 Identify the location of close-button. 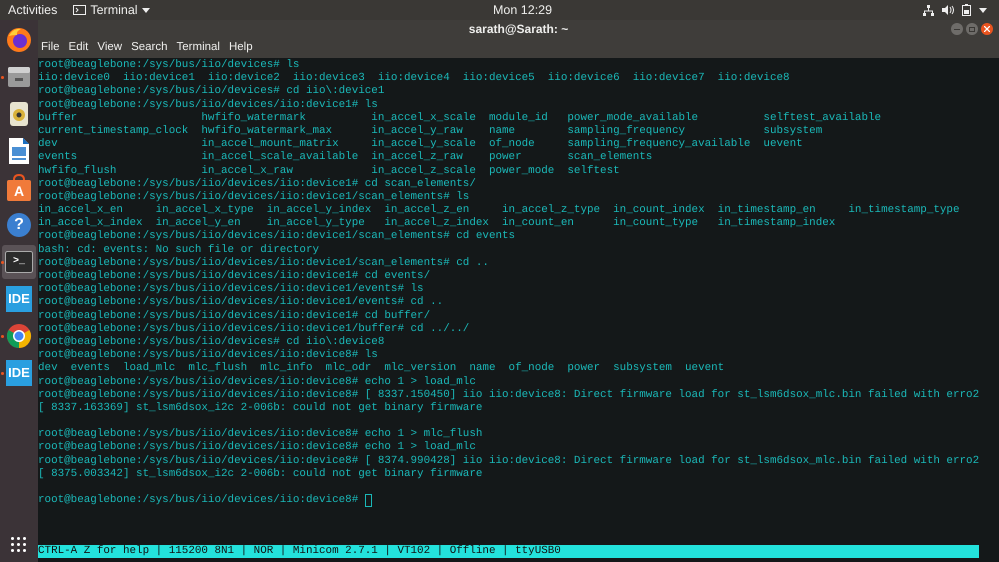
(987, 29).